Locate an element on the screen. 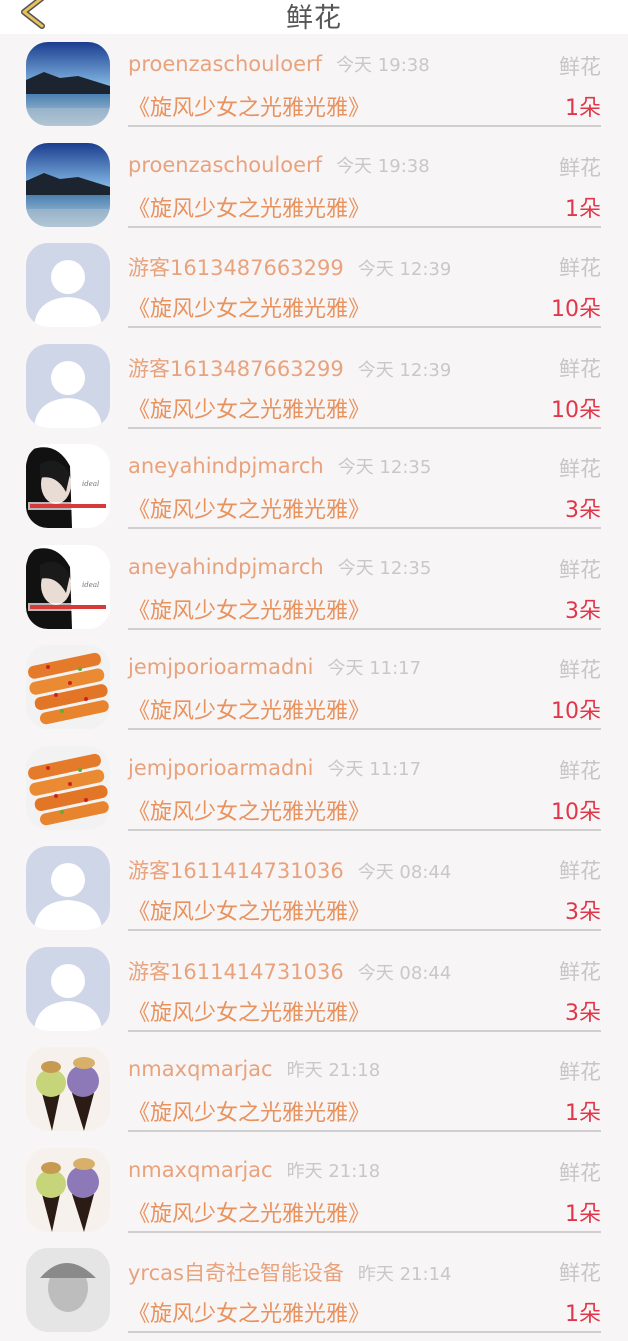  list-item: nmaxqmarjac 昨天 21:18 鲜花 《旋风少女之光雅光雅》 1朵 is located at coordinates (314, 1089).